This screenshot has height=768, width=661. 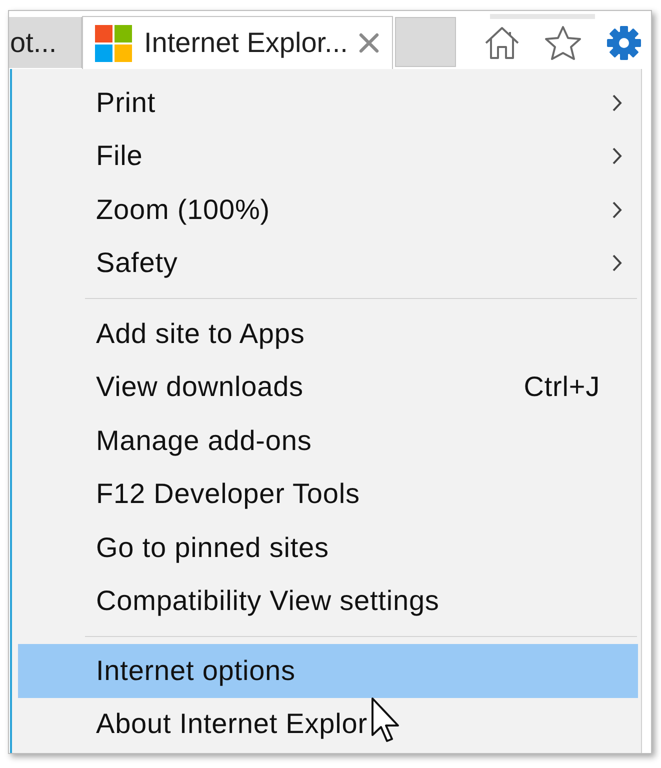 What do you see at coordinates (562, 387) in the screenshot?
I see `shortcut-text: Ctrl+J` at bounding box center [562, 387].